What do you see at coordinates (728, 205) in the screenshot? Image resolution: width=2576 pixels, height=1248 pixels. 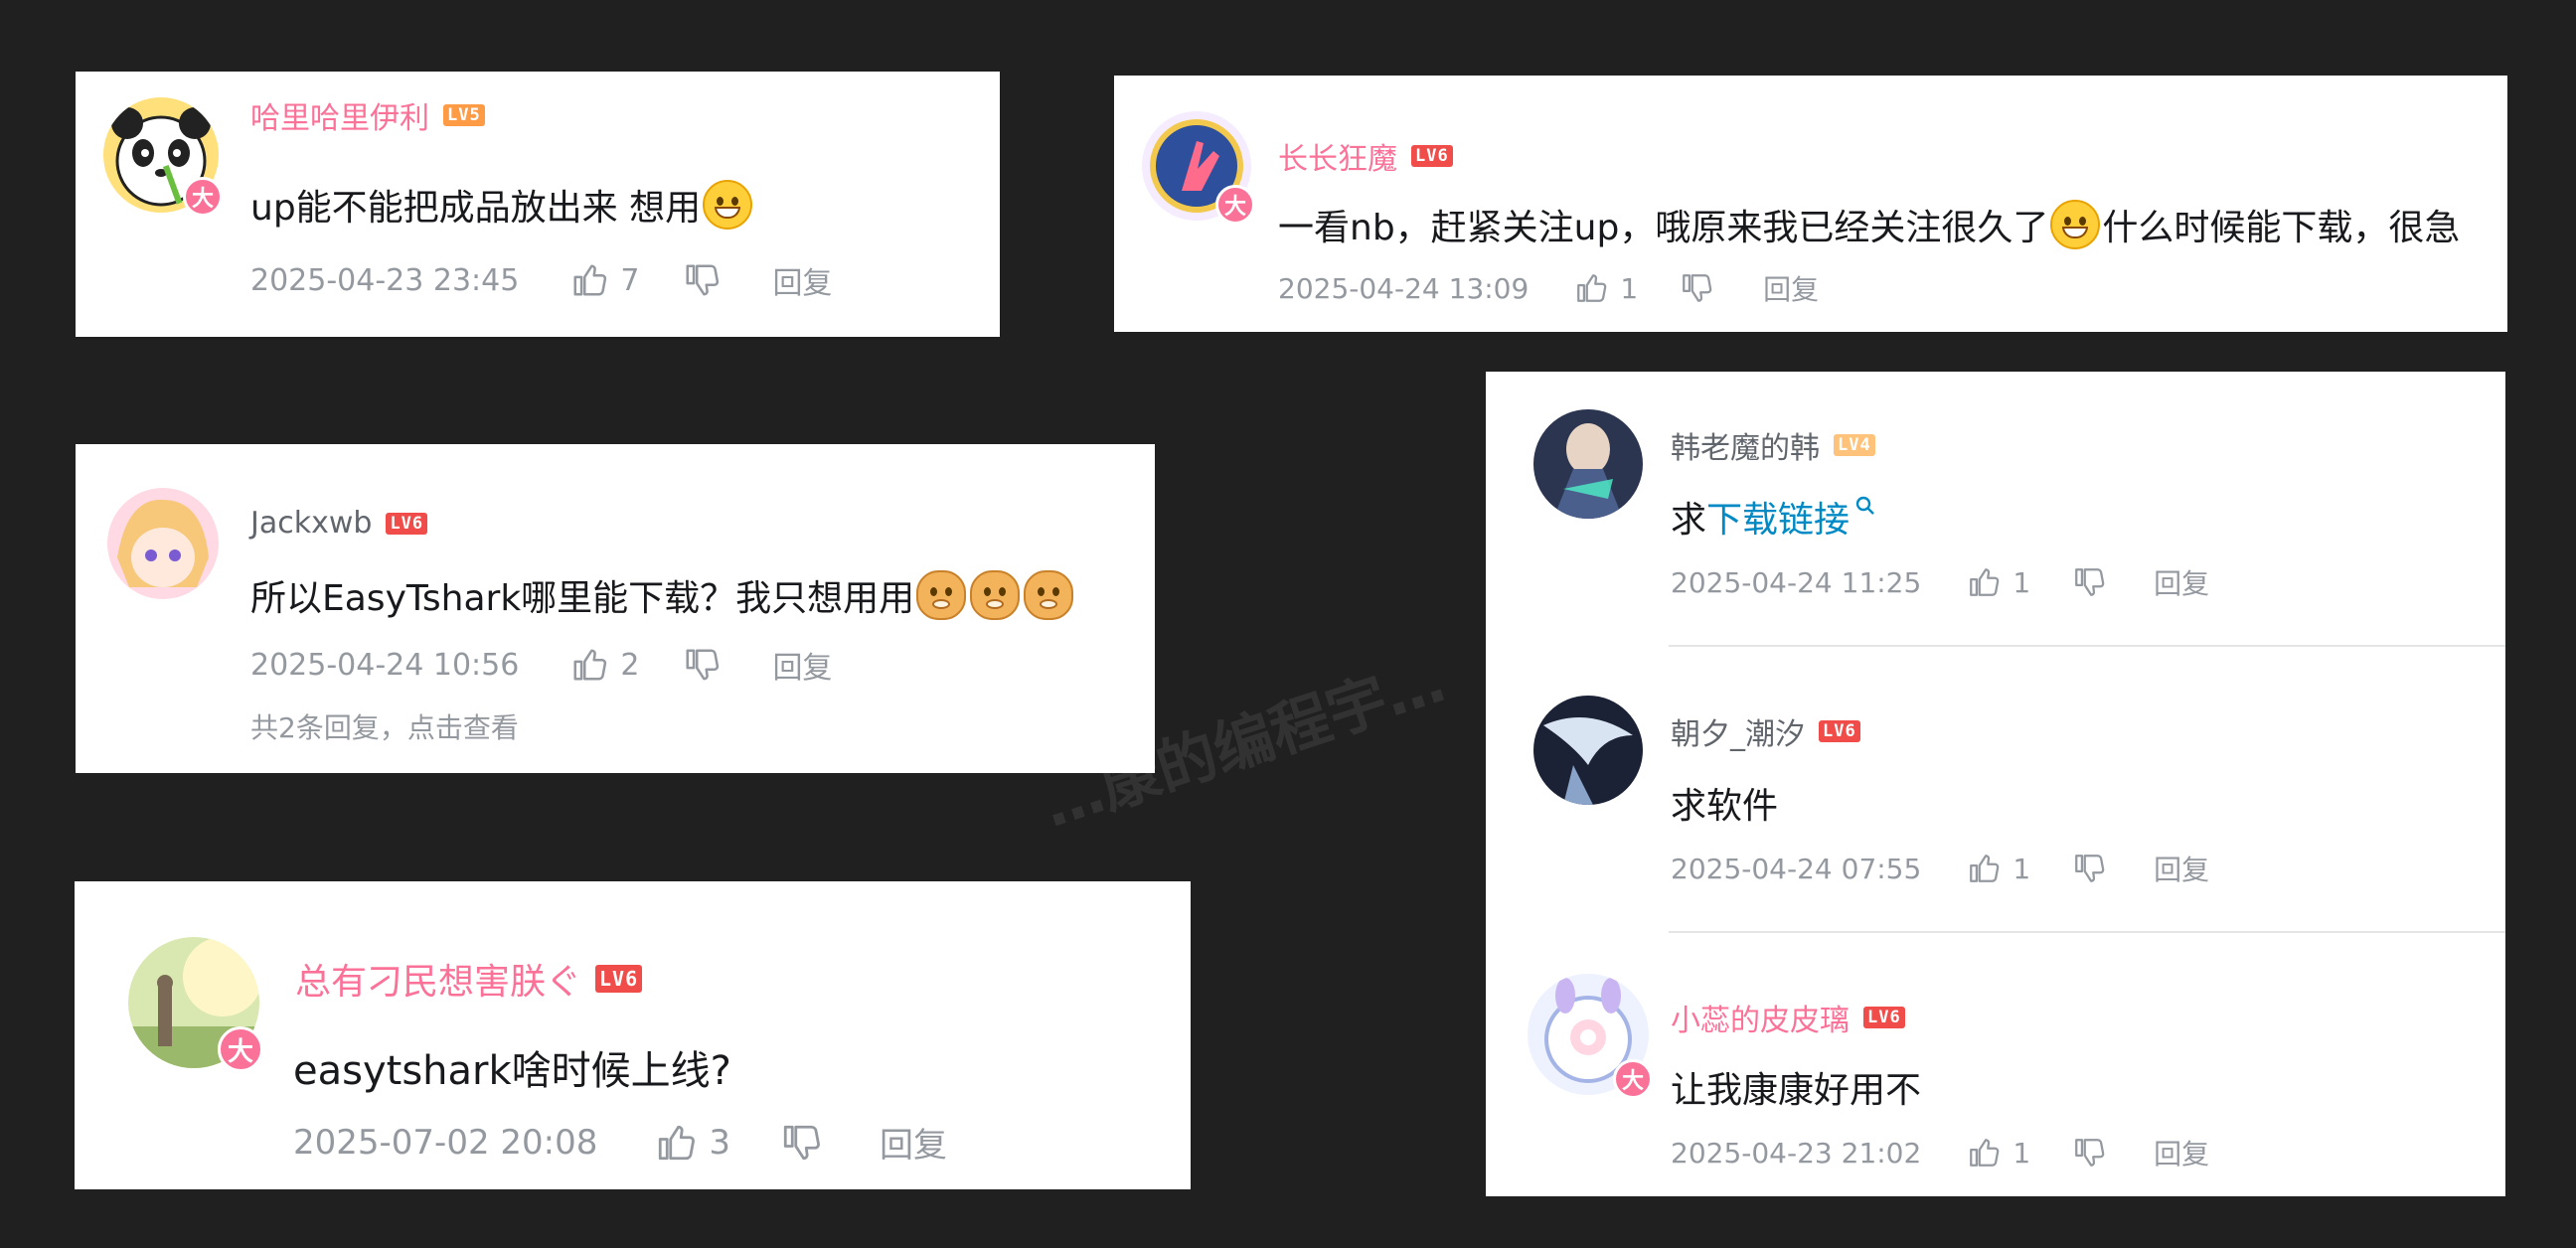 I see `grin-emoji-icon` at bounding box center [728, 205].